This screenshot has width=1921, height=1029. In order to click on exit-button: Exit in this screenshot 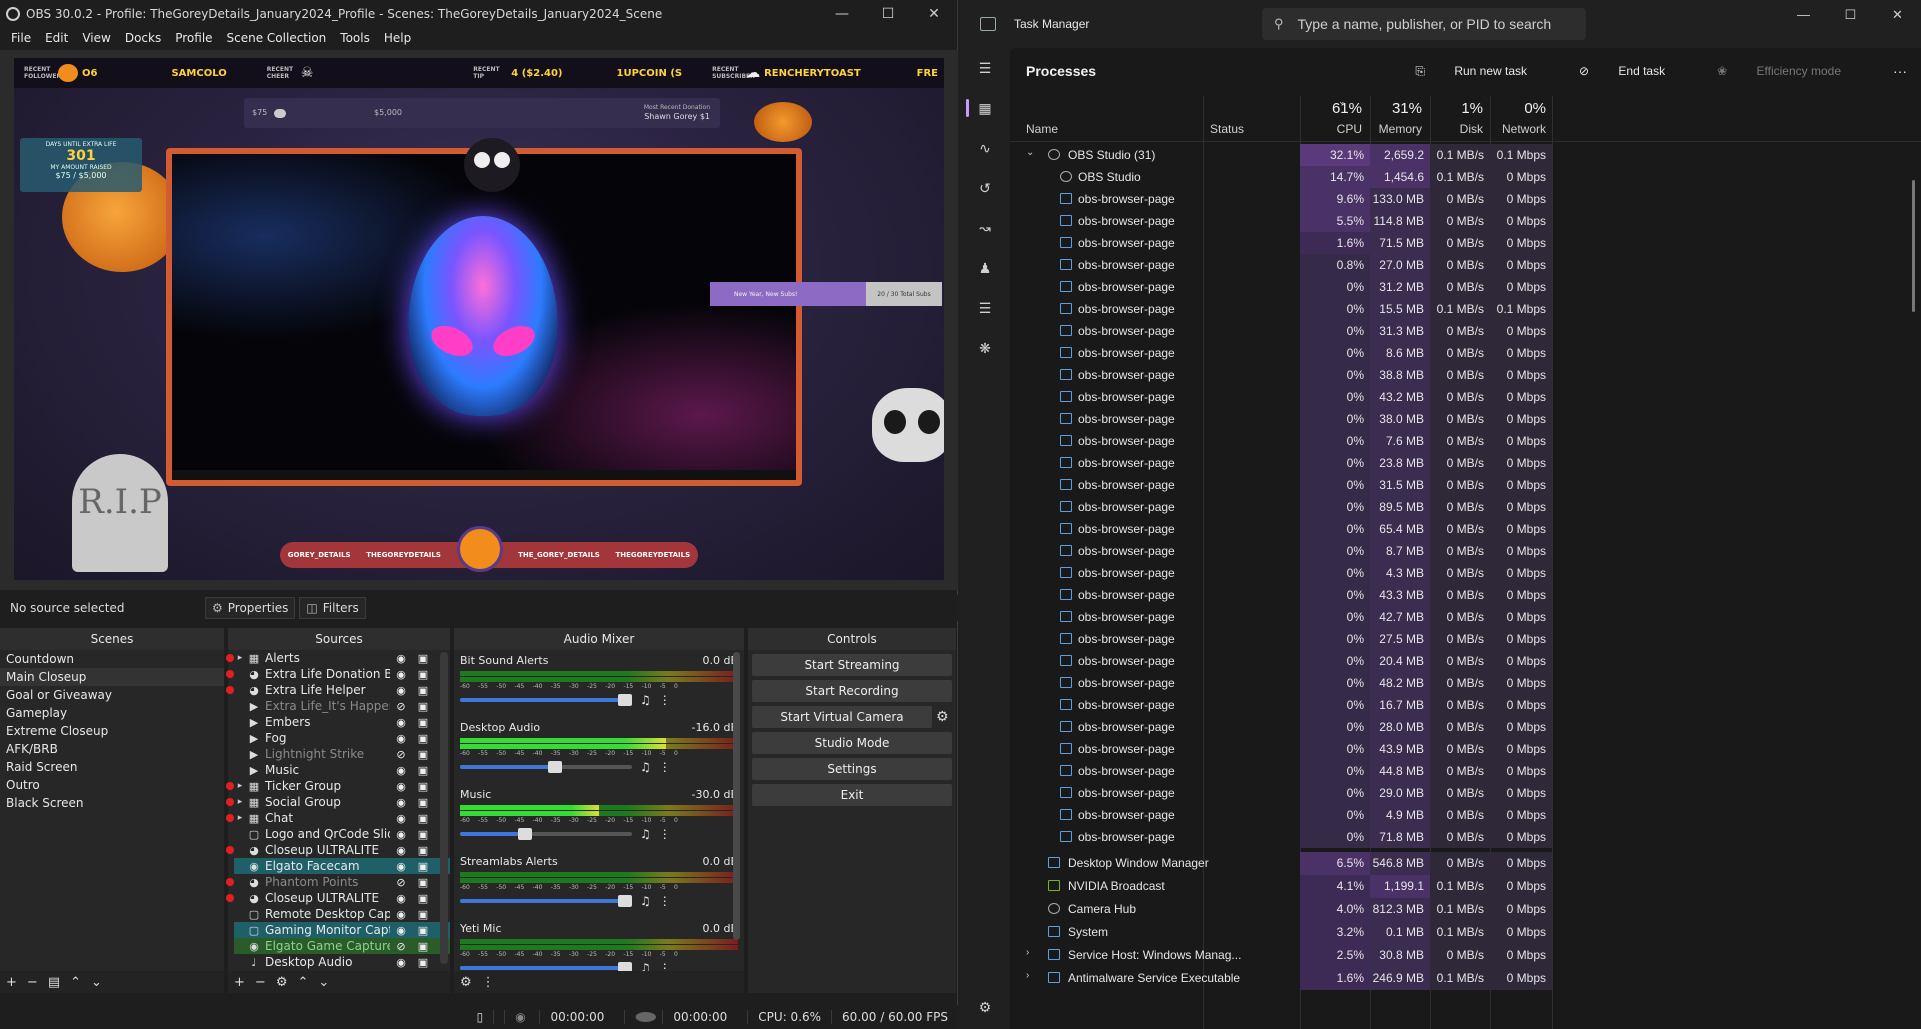, I will do `click(852, 795)`.